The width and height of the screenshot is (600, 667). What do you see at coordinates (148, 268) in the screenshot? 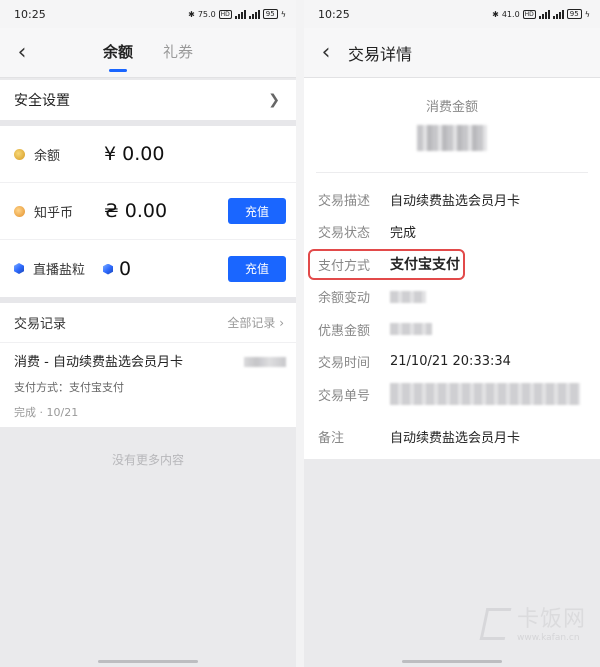
I see `salt-row: 直播盐粒 0 充值` at bounding box center [148, 268].